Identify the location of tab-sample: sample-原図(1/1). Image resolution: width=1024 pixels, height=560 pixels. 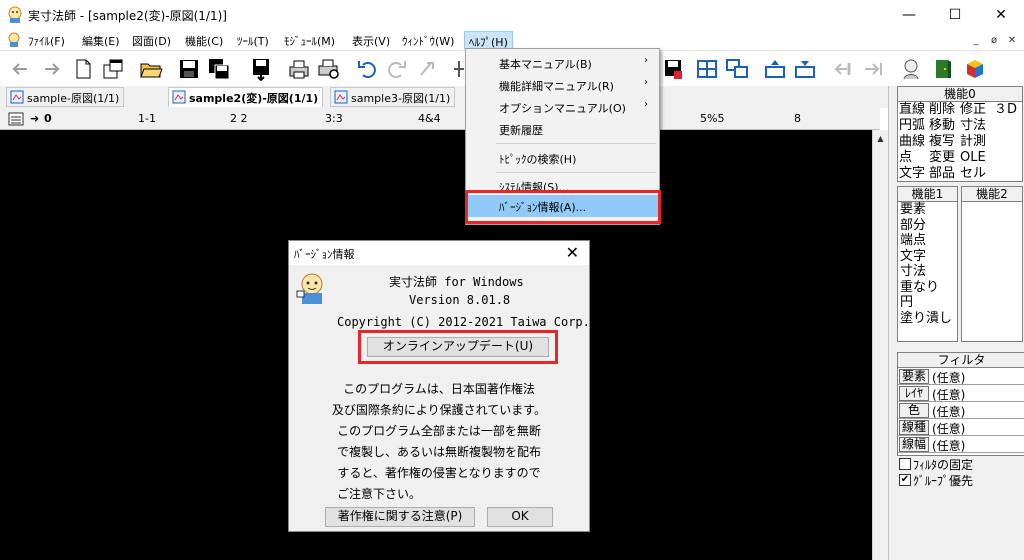
(65, 97).